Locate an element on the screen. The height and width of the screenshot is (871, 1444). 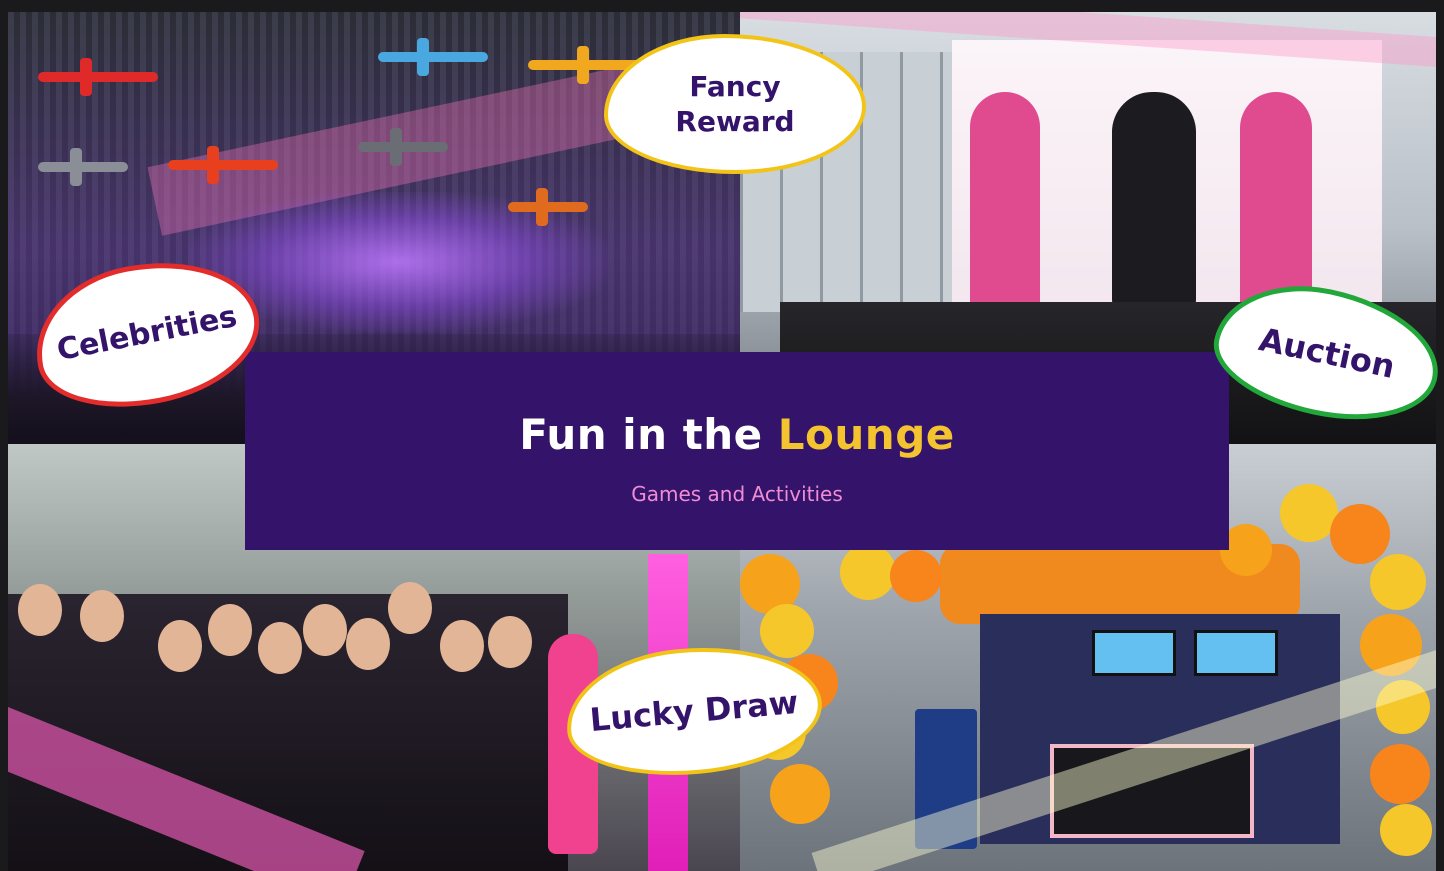
title-accent: Lounge is located at coordinates (866, 434).